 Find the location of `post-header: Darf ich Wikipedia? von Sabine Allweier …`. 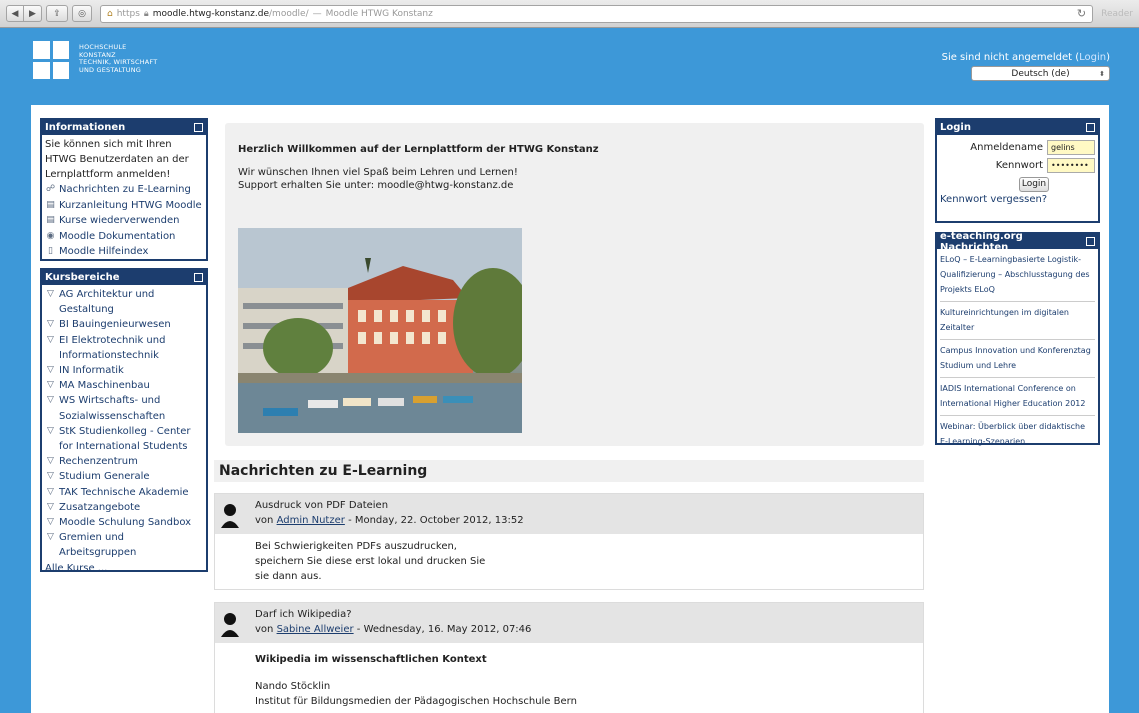

post-header: Darf ich Wikipedia? von Sabine Allweier … is located at coordinates (569, 623).